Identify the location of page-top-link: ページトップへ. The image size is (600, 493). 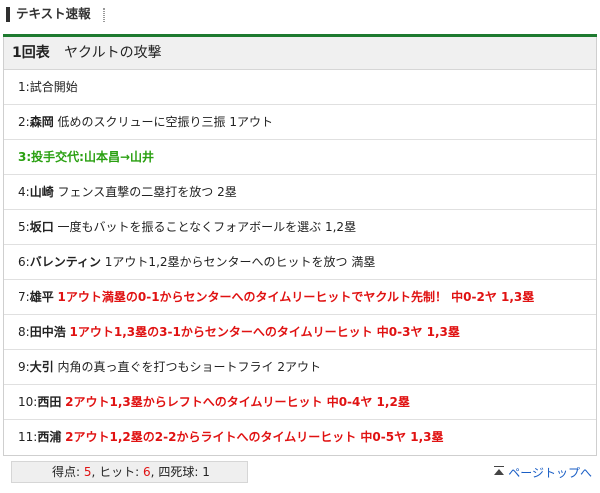
(543, 473).